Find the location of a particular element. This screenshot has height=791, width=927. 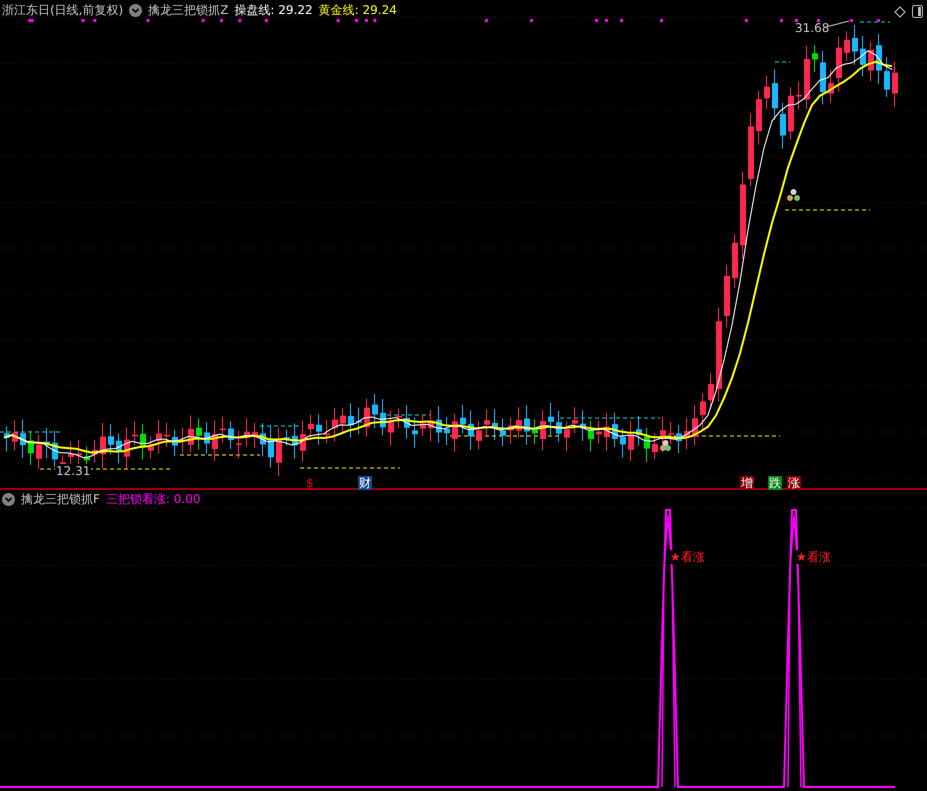

low-price-label: 12.31 is located at coordinates (73, 471).